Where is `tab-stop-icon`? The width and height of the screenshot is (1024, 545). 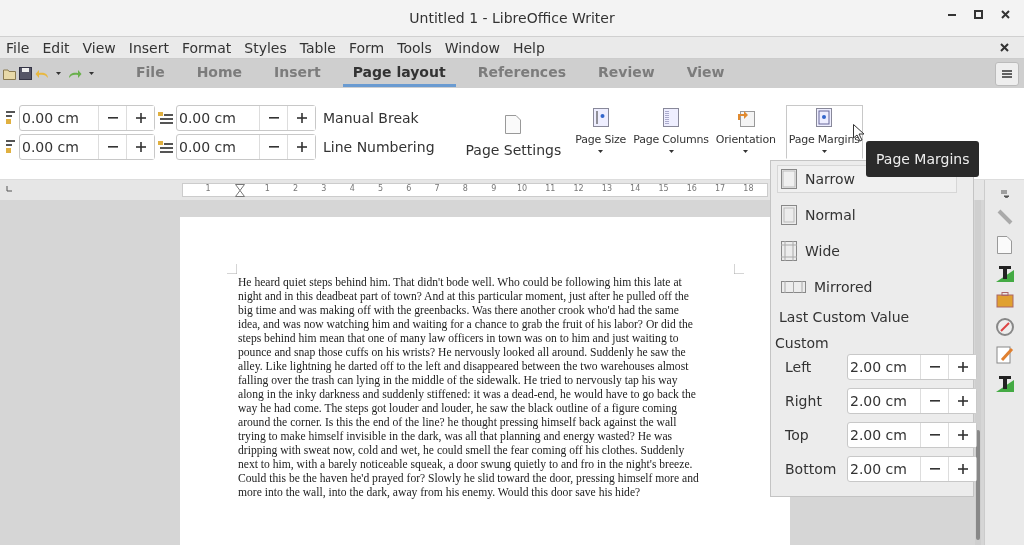 tab-stop-icon is located at coordinates (9, 189).